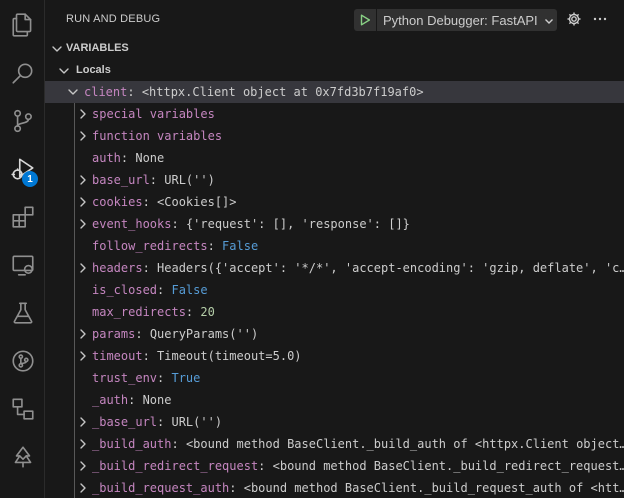  What do you see at coordinates (334, 158) in the screenshot?
I see `variable-row-auth: auth: None` at bounding box center [334, 158].